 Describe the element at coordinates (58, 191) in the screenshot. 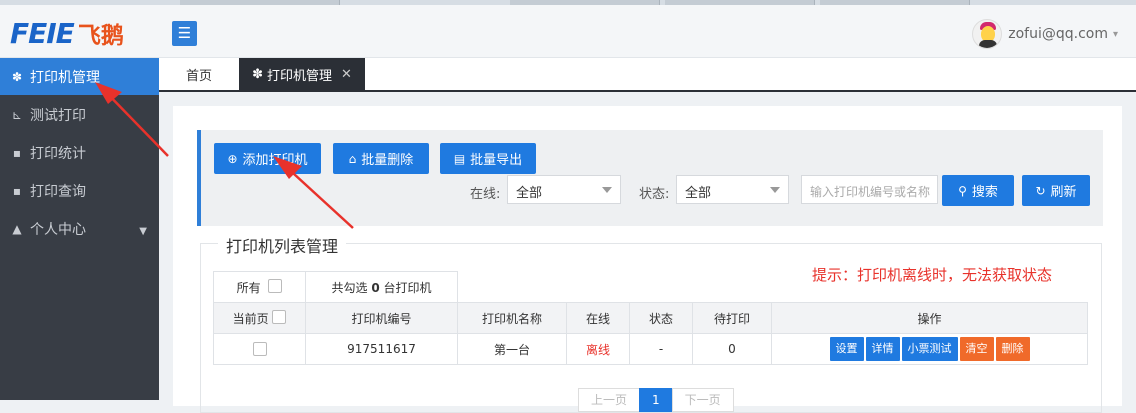

I see `sidebar-item-label: 打印查询` at that location.